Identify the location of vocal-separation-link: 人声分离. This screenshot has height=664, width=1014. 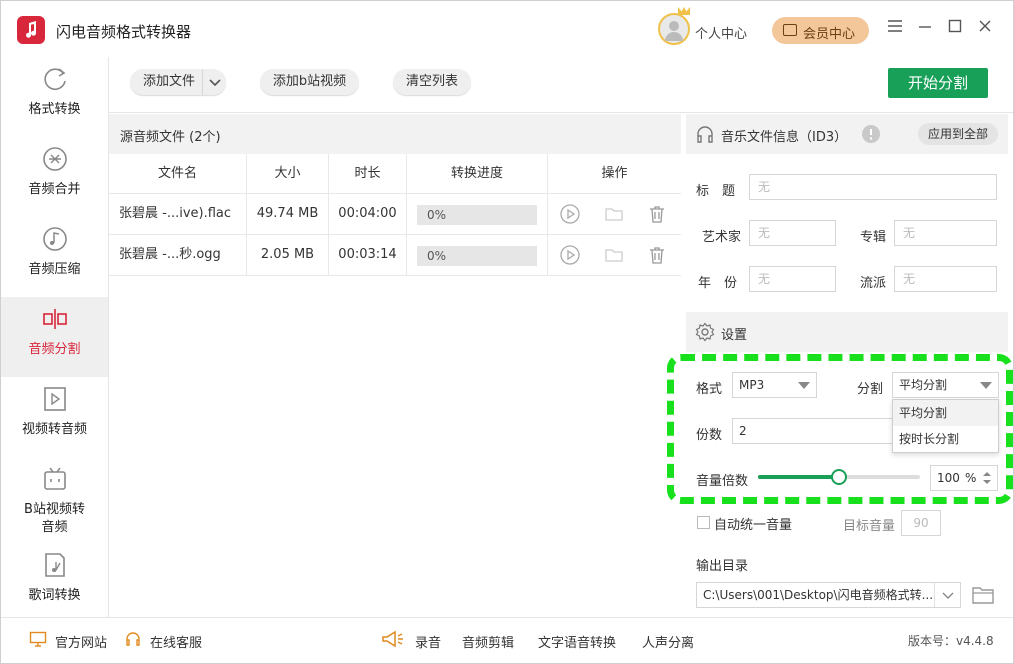
(668, 641).